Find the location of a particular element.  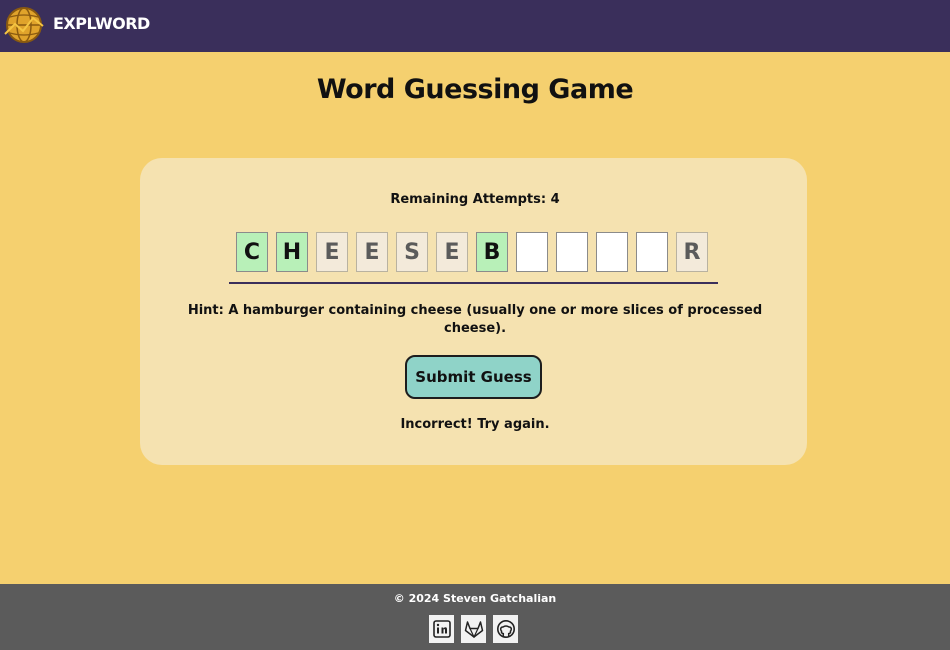

letter-tile: C is located at coordinates (252, 252).